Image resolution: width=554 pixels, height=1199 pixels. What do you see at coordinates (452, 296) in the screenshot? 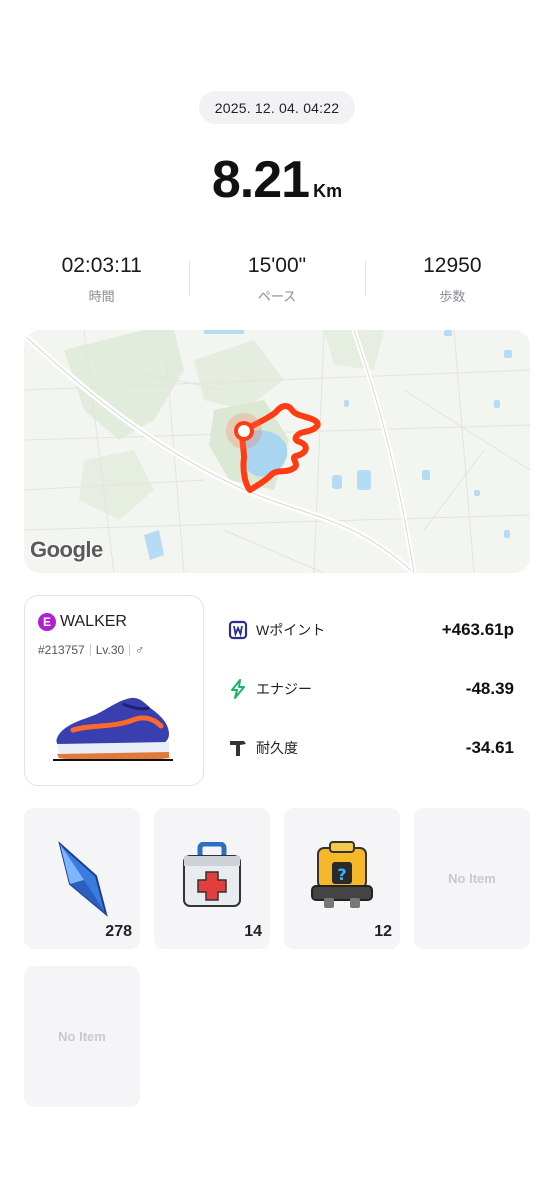
I see `stat-steps-label: 歩数` at bounding box center [452, 296].